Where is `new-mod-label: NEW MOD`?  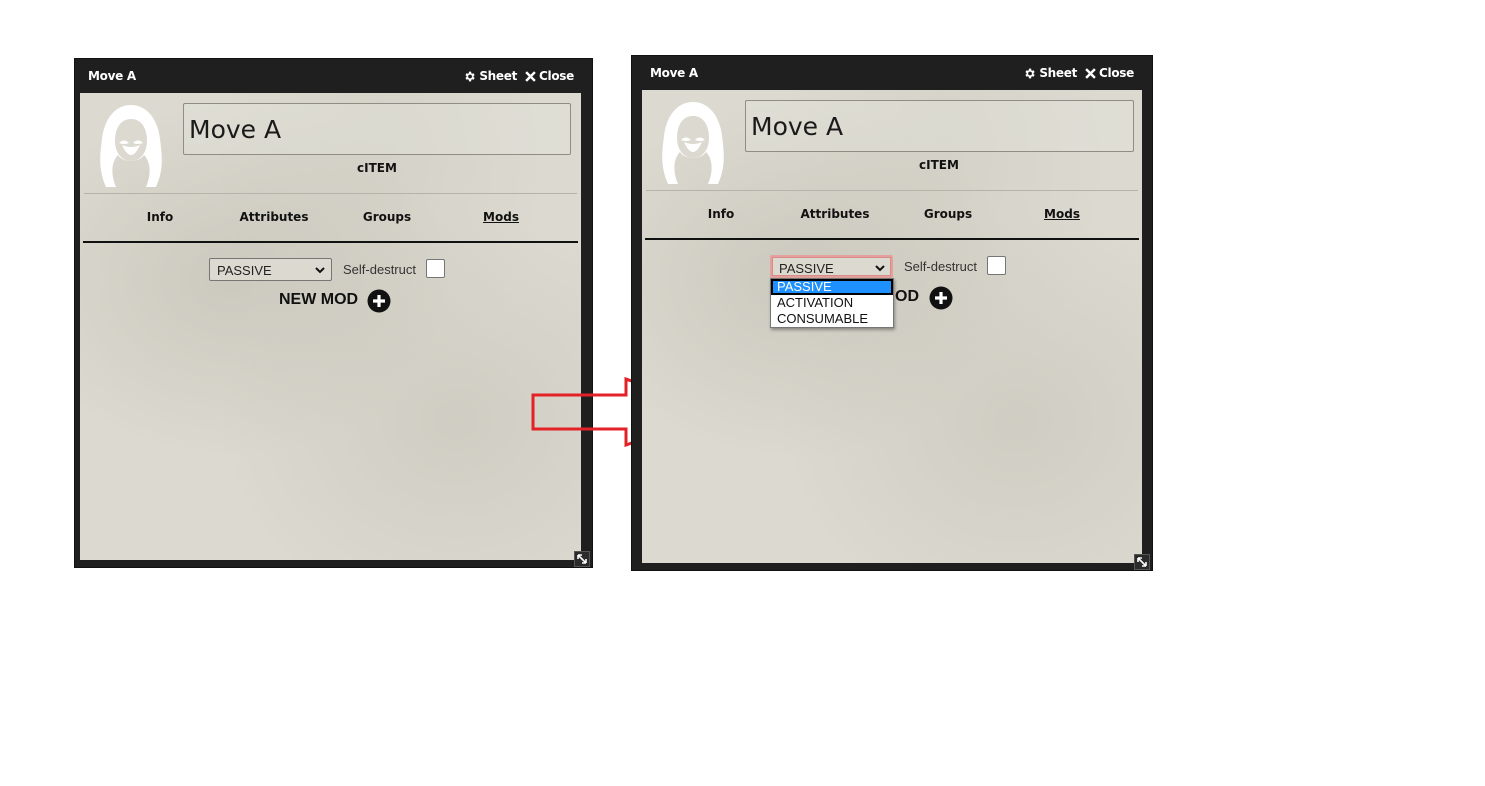
new-mod-label: NEW MOD is located at coordinates (318, 300).